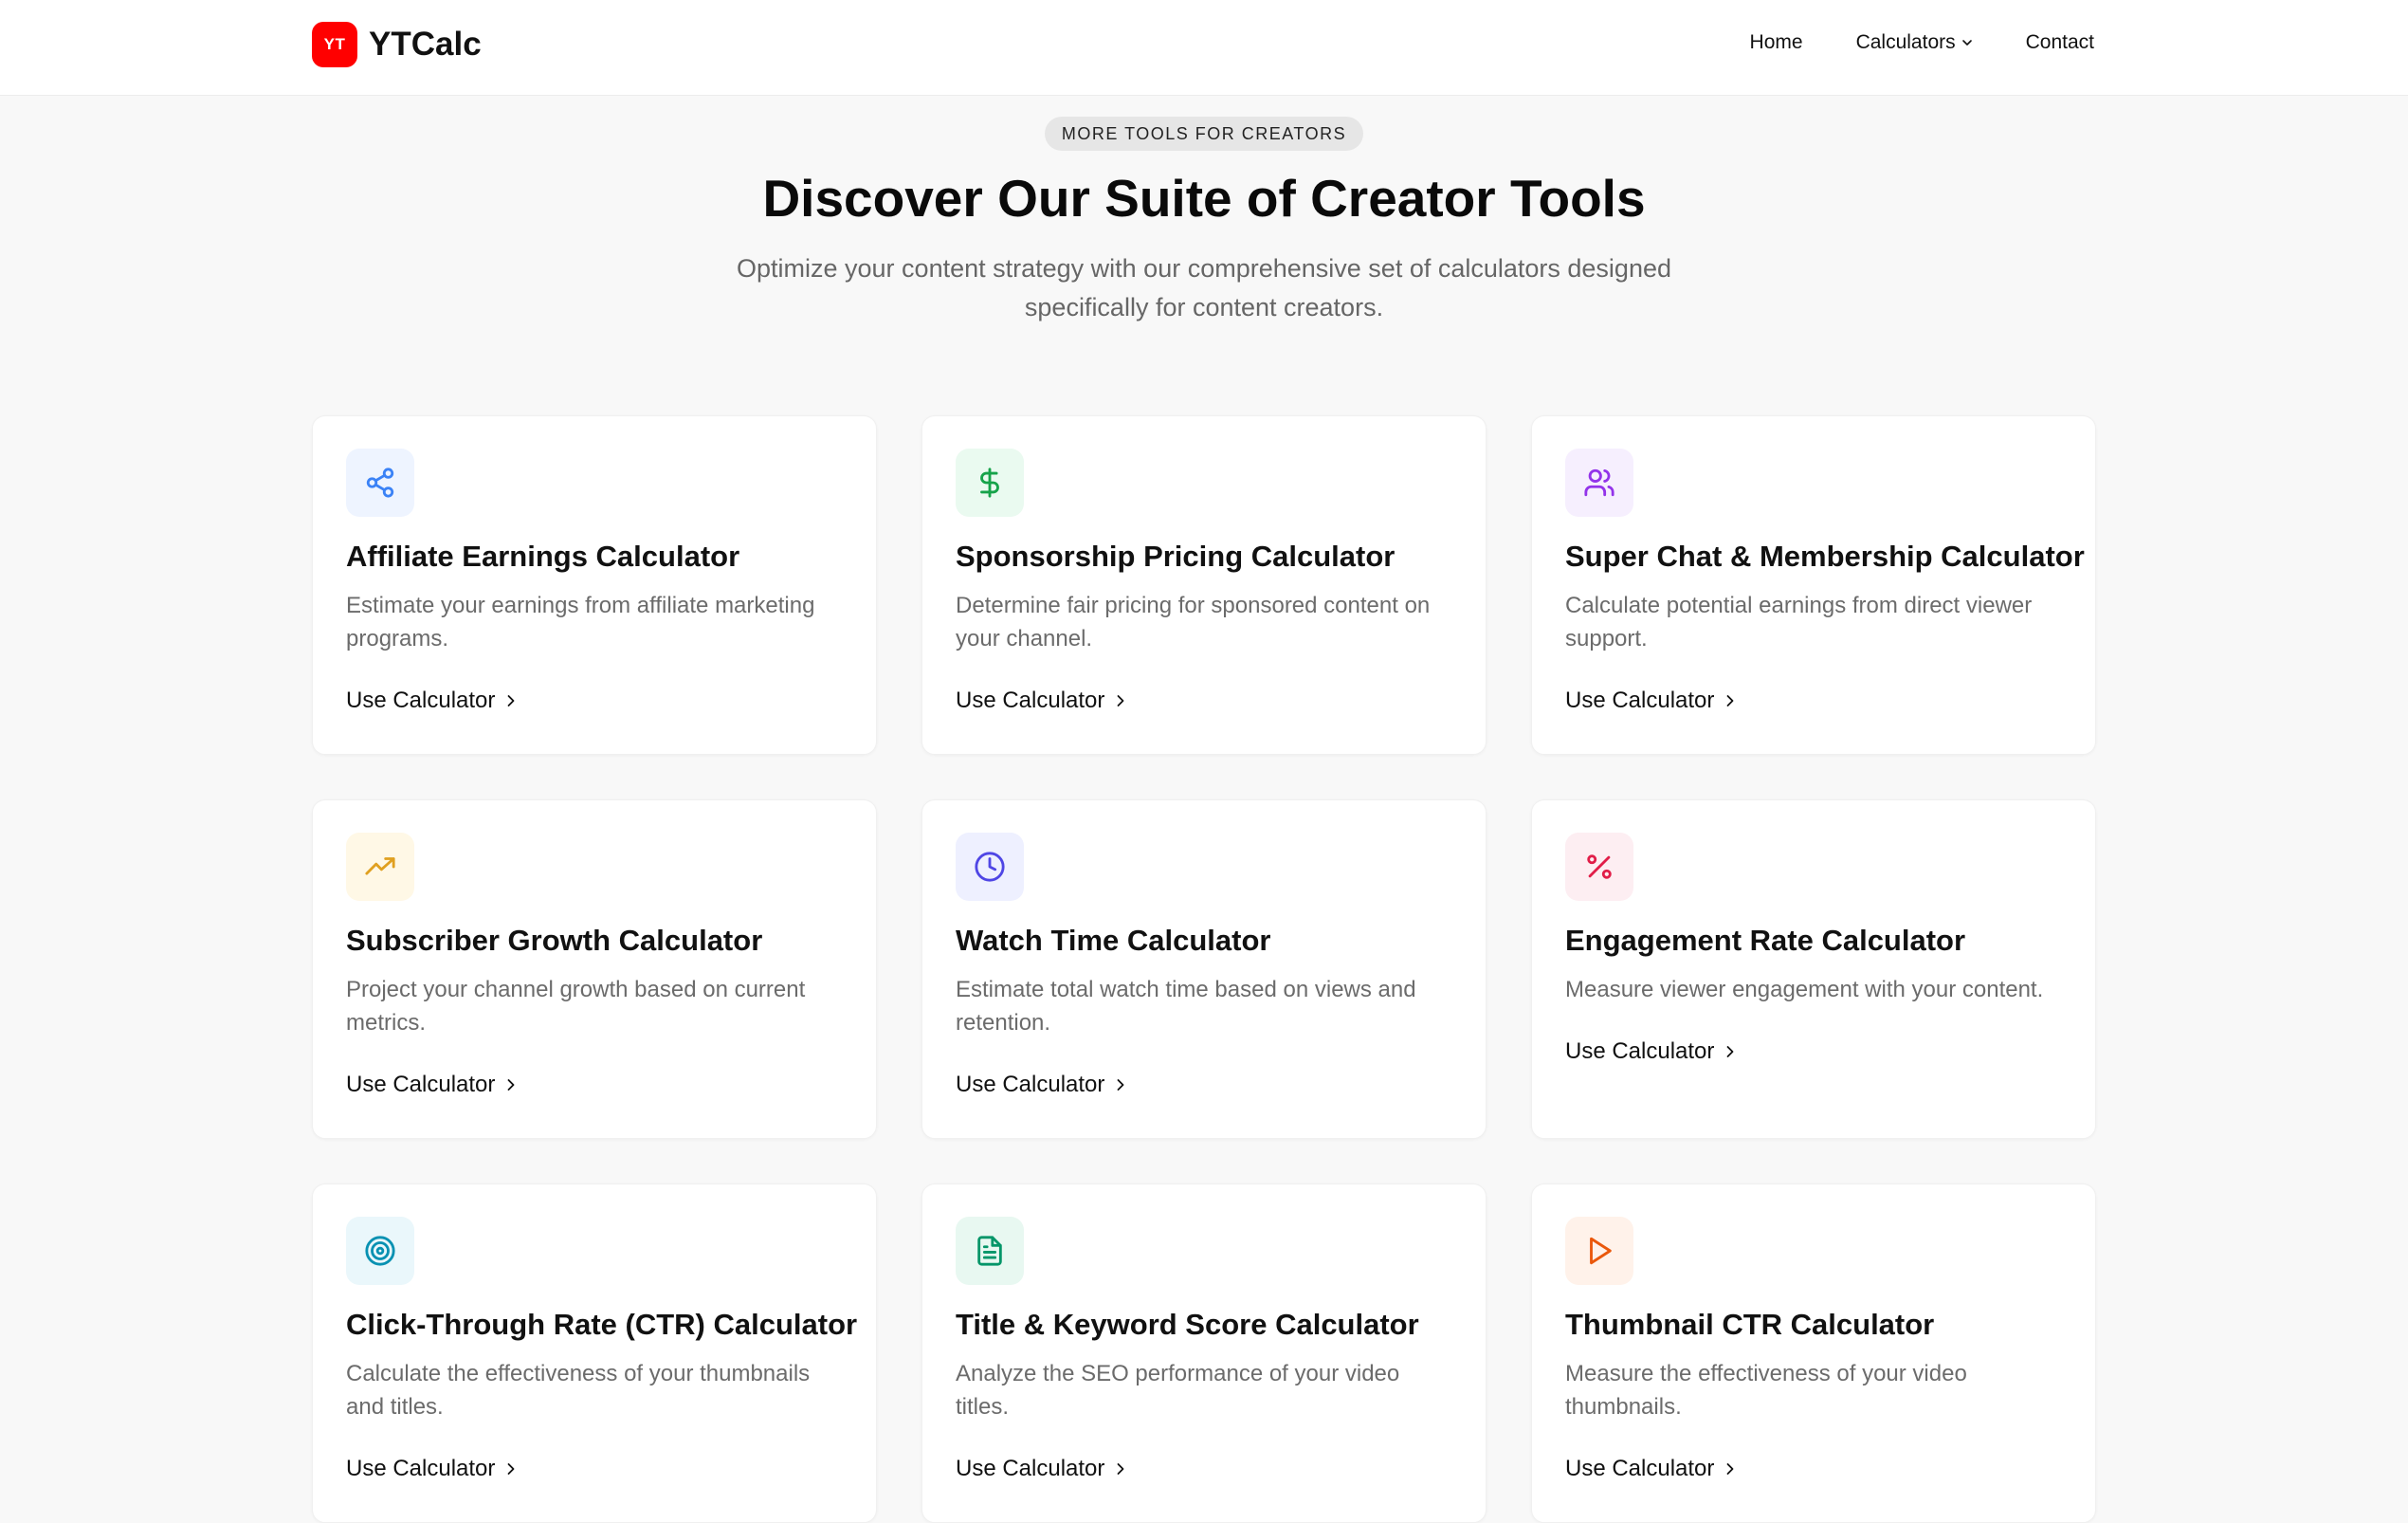  Describe the element at coordinates (1113, 940) in the screenshot. I see `card-title: Watch Time Calculator` at that location.